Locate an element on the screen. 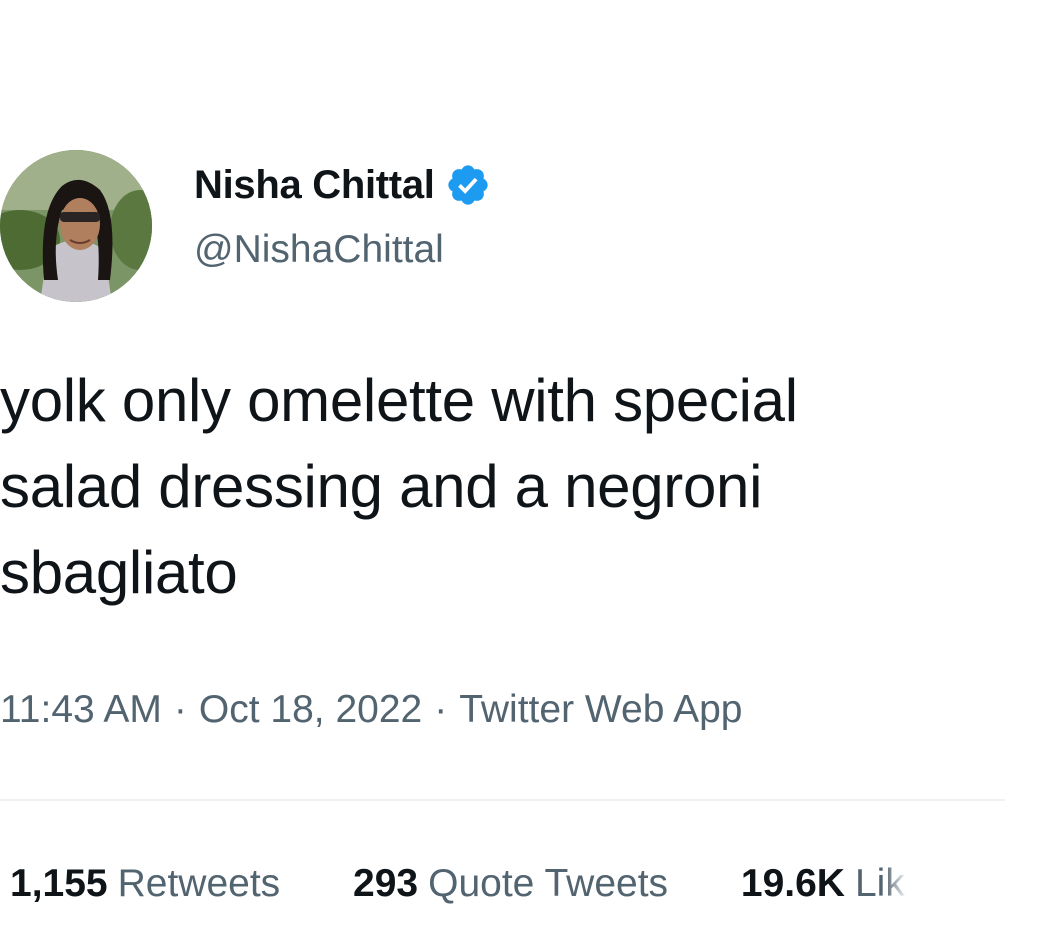 The image size is (1060, 933). retweets-count: 1,155 is located at coordinates (59, 883).